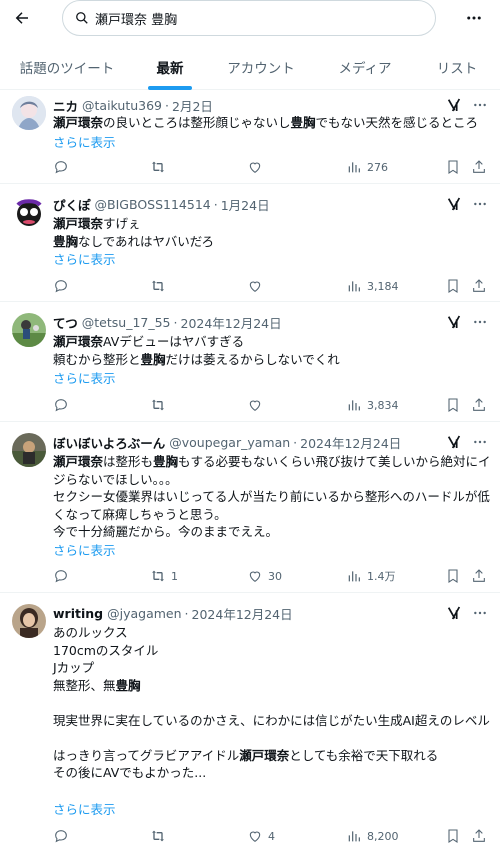  Describe the element at coordinates (245, 18) in the screenshot. I see `search-input` at that location.